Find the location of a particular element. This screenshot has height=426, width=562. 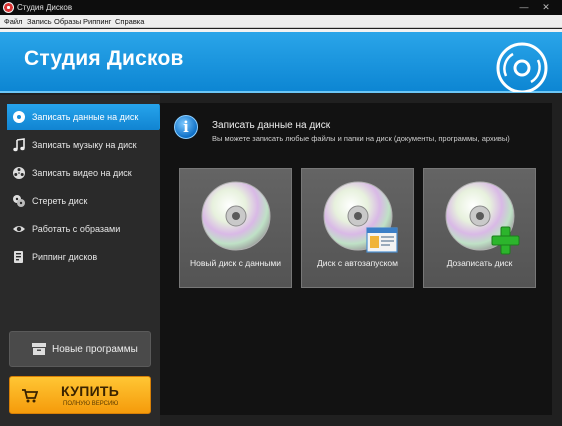

sidebar-item-erase-disc: Стереть диск is located at coordinates (83, 201).